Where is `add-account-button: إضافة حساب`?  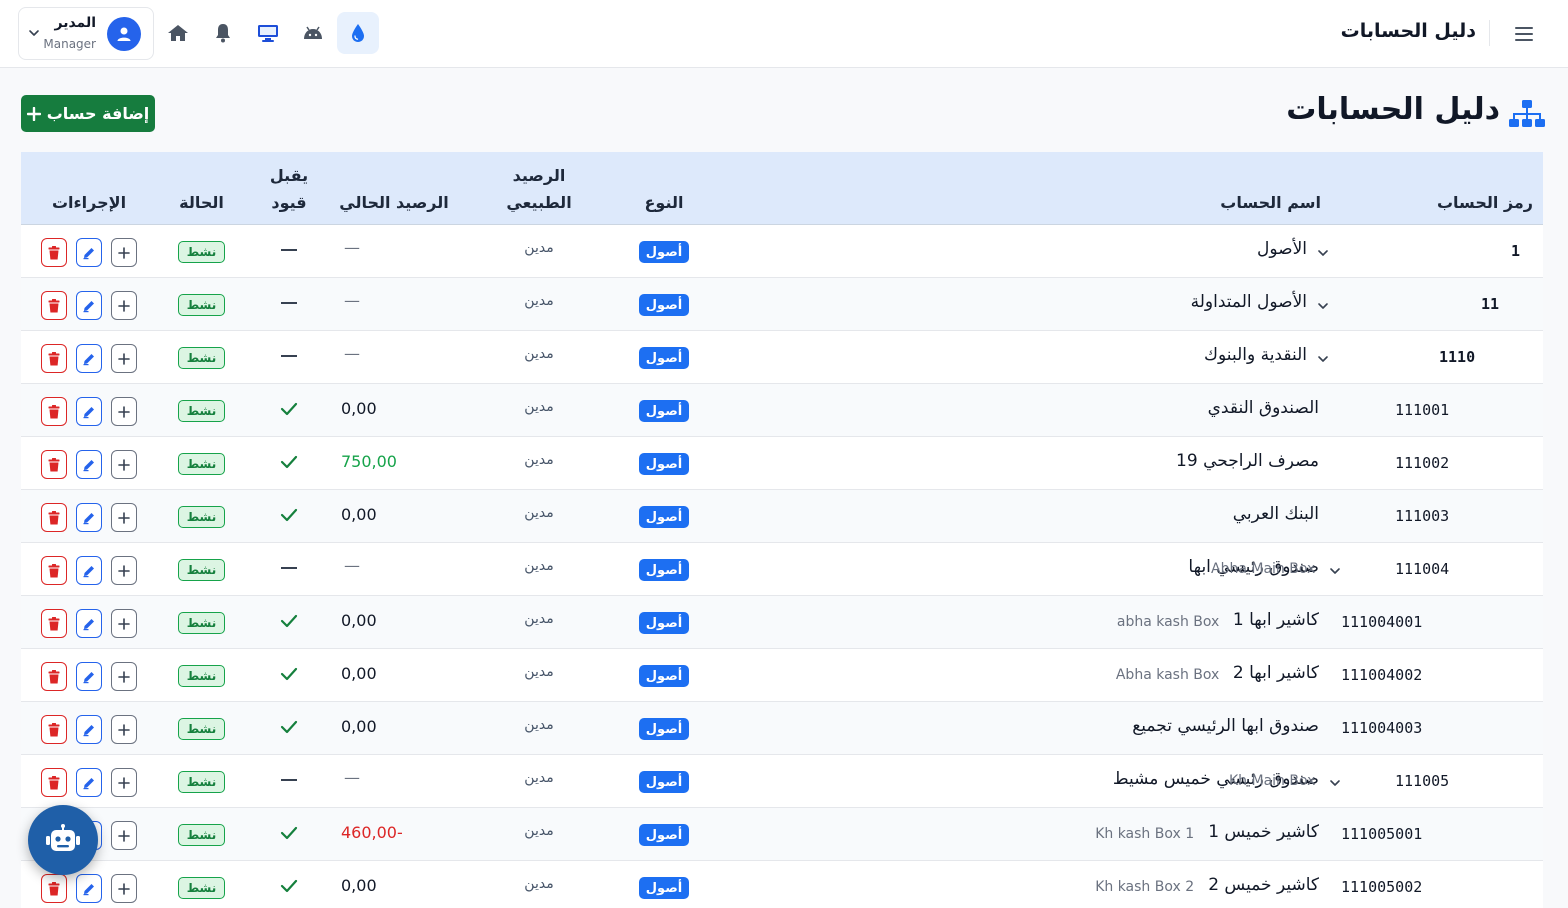
add-account-button: إضافة حساب is located at coordinates (88, 113).